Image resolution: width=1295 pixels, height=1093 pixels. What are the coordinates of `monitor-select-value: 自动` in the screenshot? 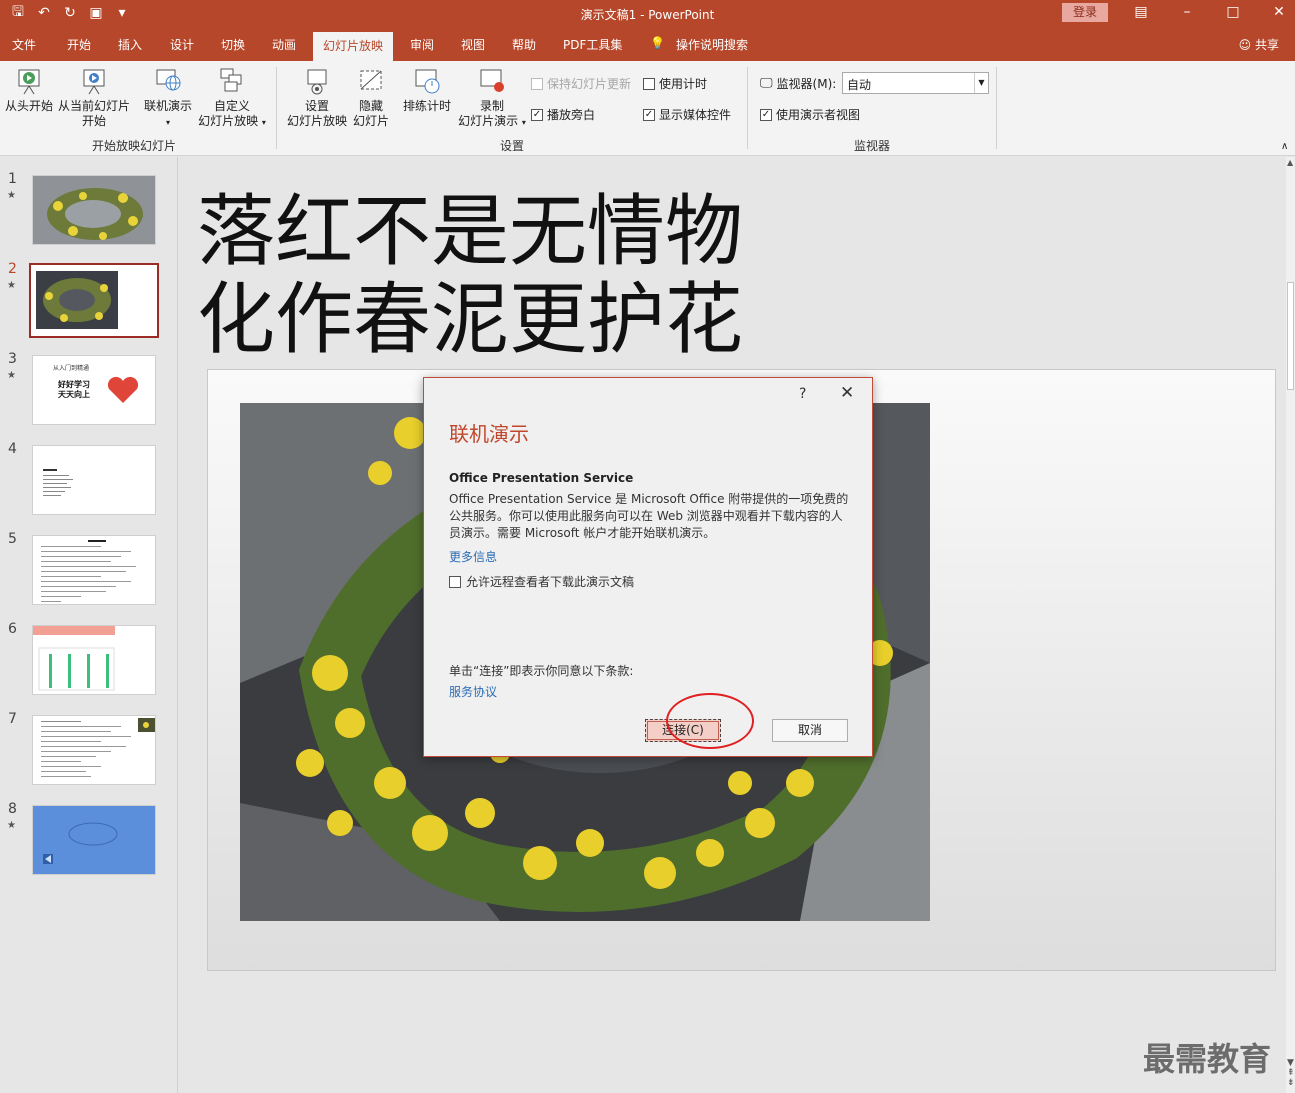 It's located at (859, 85).